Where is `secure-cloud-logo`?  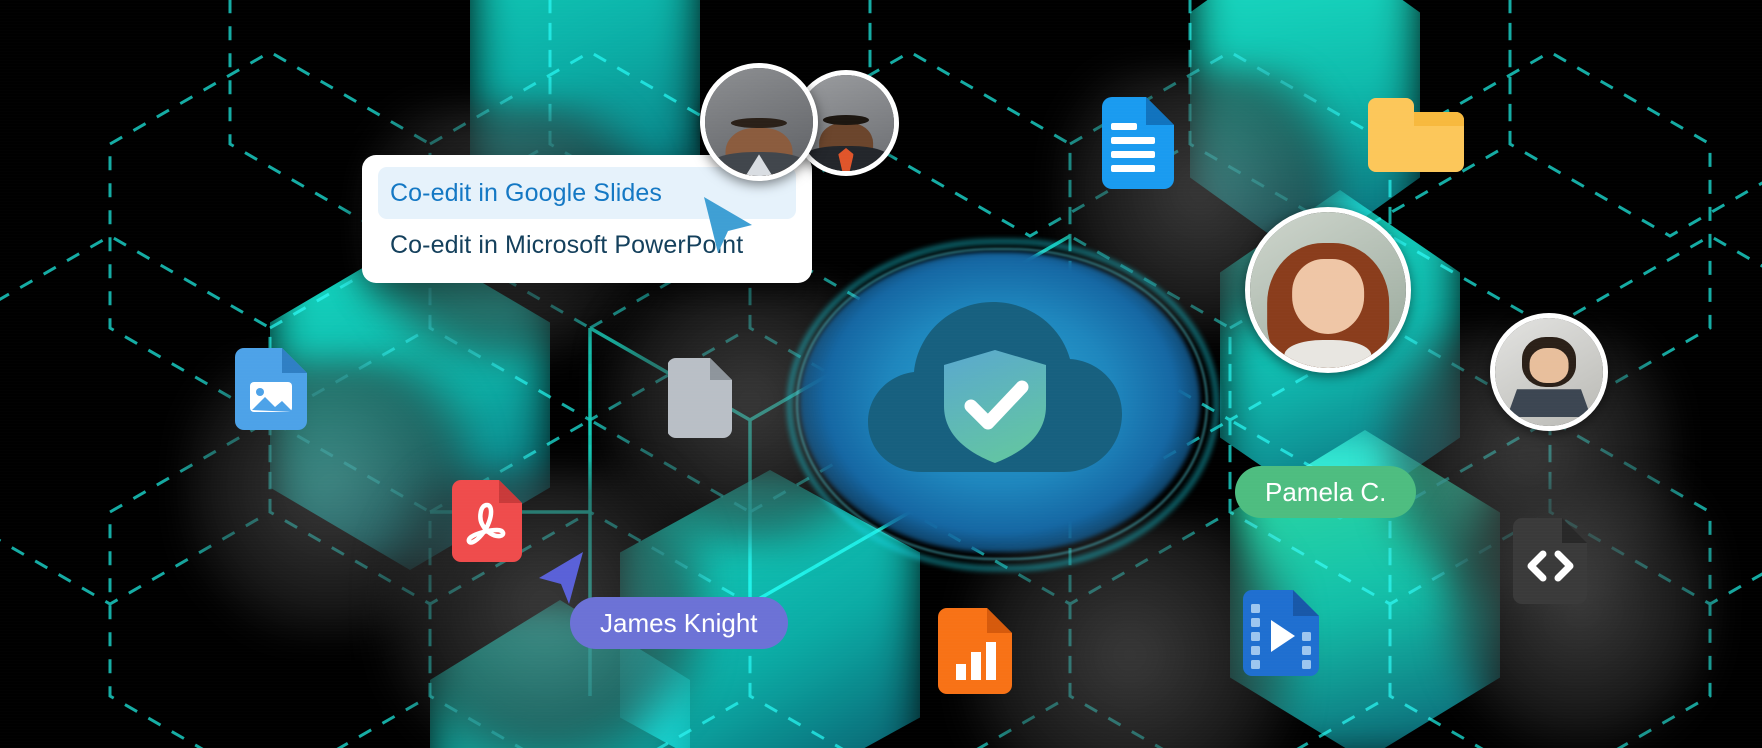
secure-cloud-logo is located at coordinates (1003, 405).